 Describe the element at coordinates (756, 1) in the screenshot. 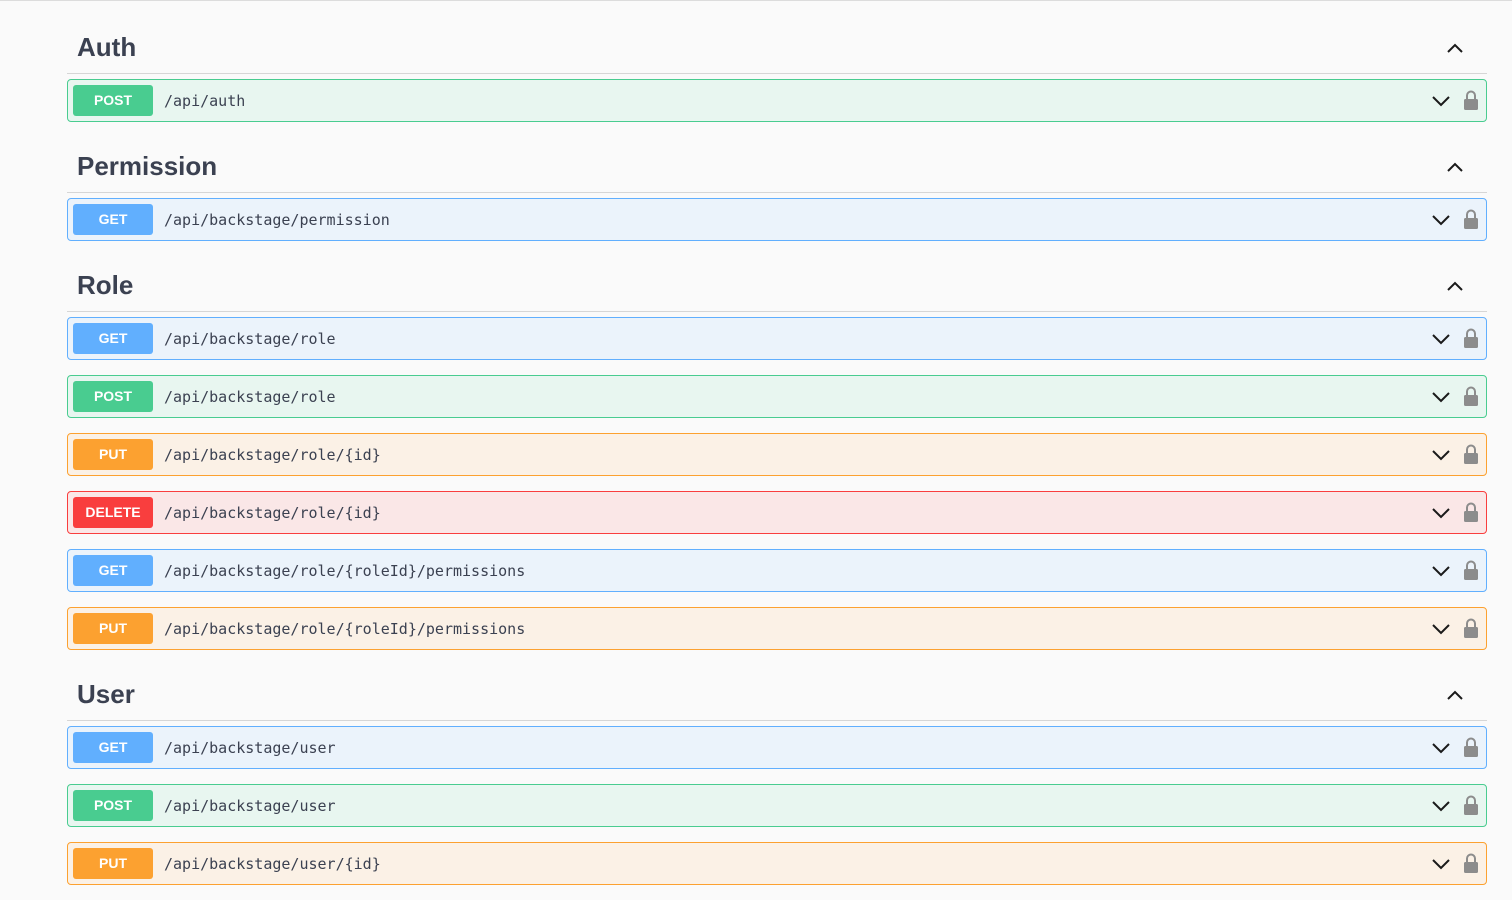

I see `top-divider` at that location.